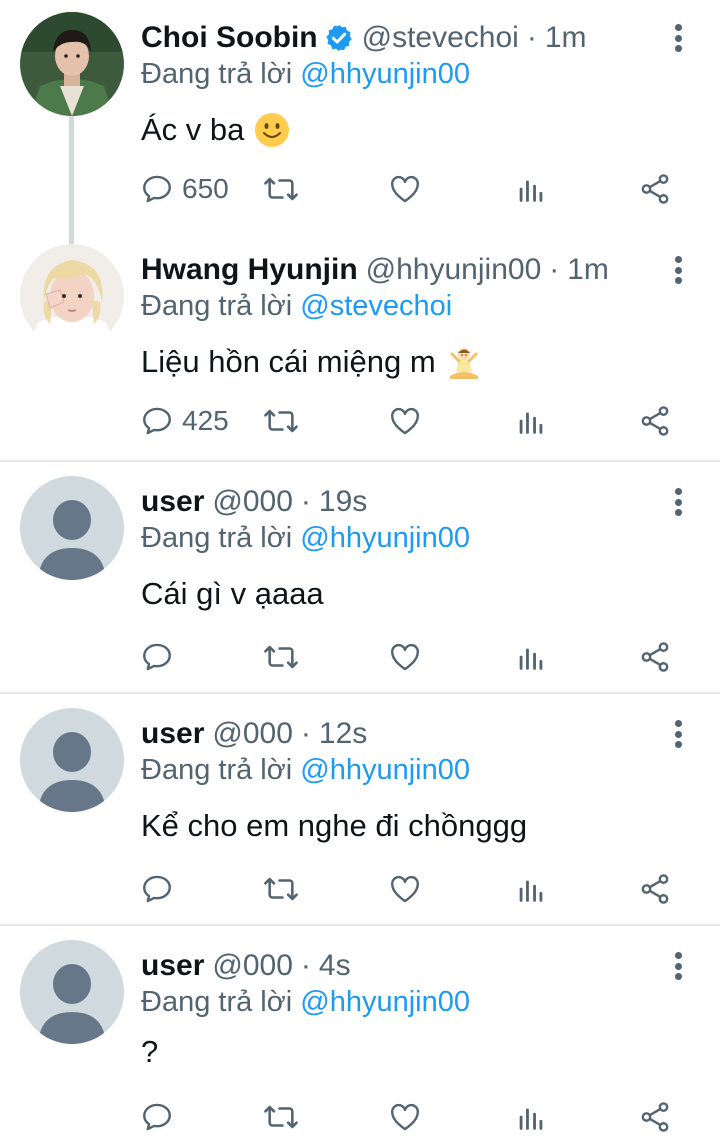 The width and height of the screenshot is (720, 1144). I want to click on replying-to-mention: @stevechoi, so click(376, 306).